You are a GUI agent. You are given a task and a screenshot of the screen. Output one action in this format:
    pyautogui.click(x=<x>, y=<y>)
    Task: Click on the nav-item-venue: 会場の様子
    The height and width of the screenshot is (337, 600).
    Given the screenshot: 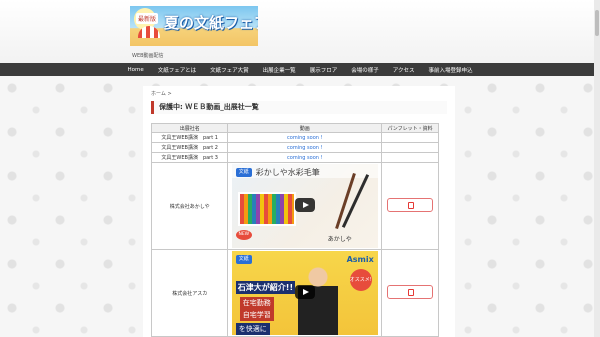 What is the action you would take?
    pyautogui.click(x=365, y=70)
    